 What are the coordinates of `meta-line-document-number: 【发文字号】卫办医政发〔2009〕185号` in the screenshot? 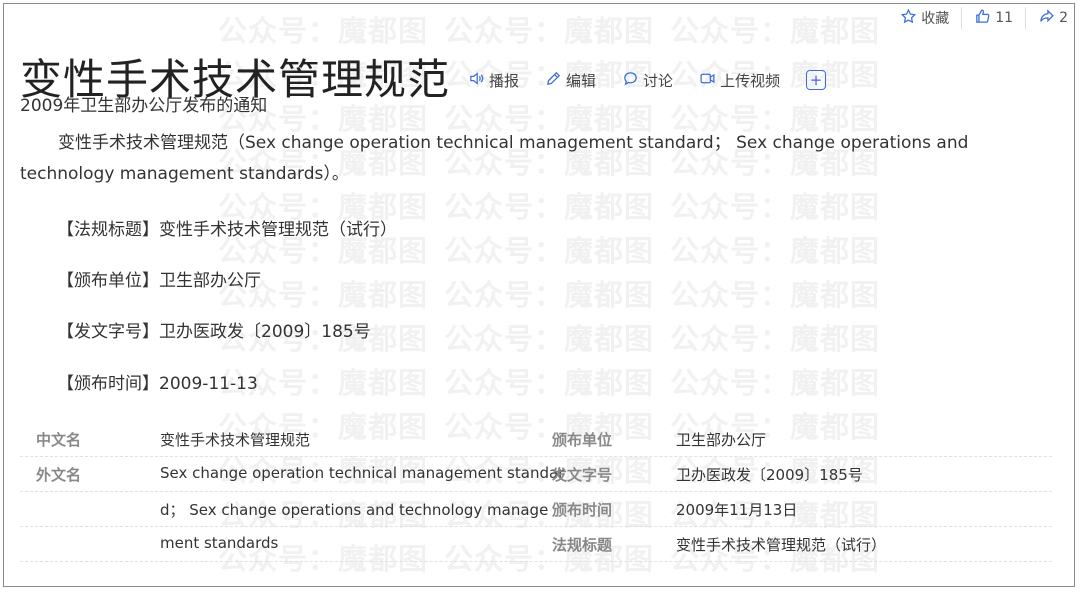 It's located at (214, 332).